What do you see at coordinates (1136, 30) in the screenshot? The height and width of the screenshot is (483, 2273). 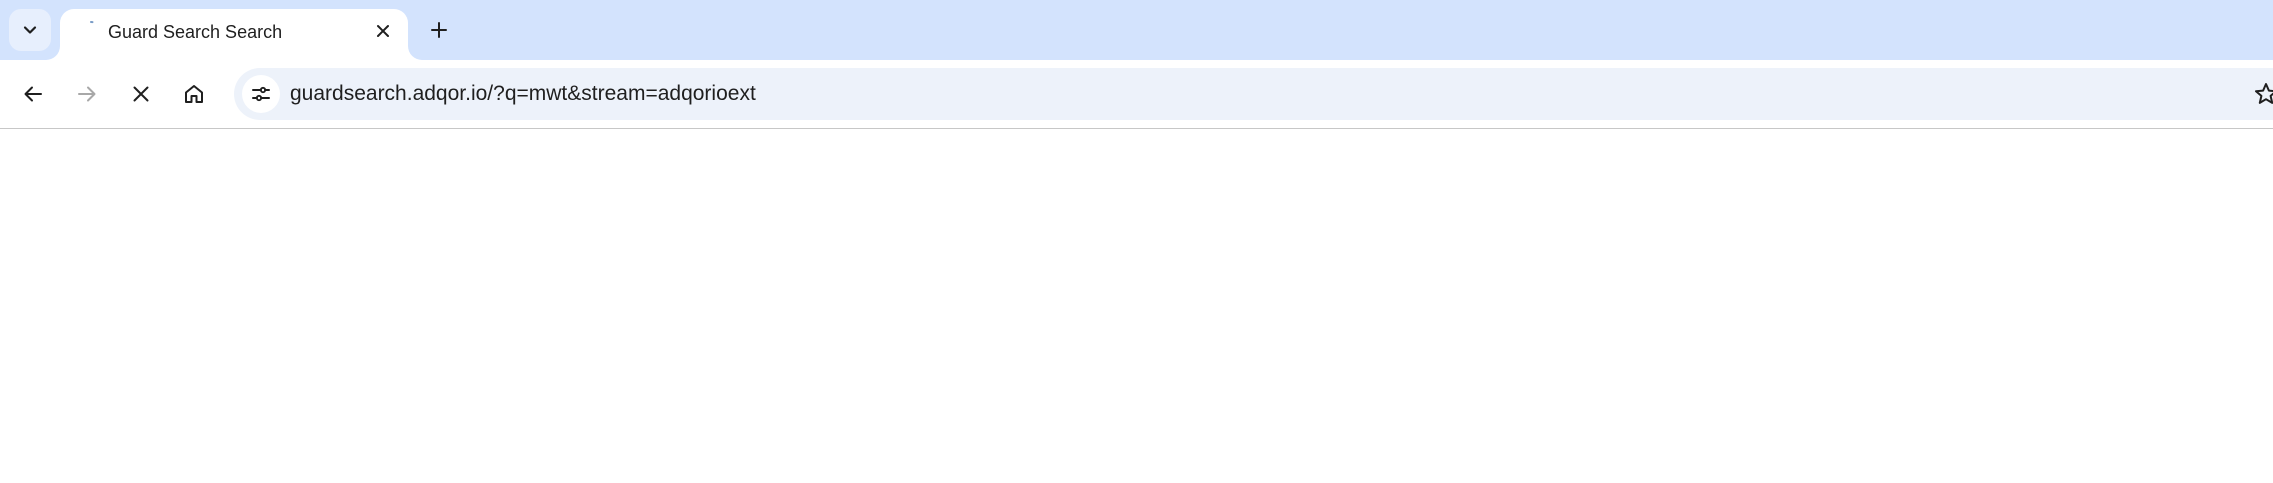 I see `tab-strip: Guard Search Search` at bounding box center [1136, 30].